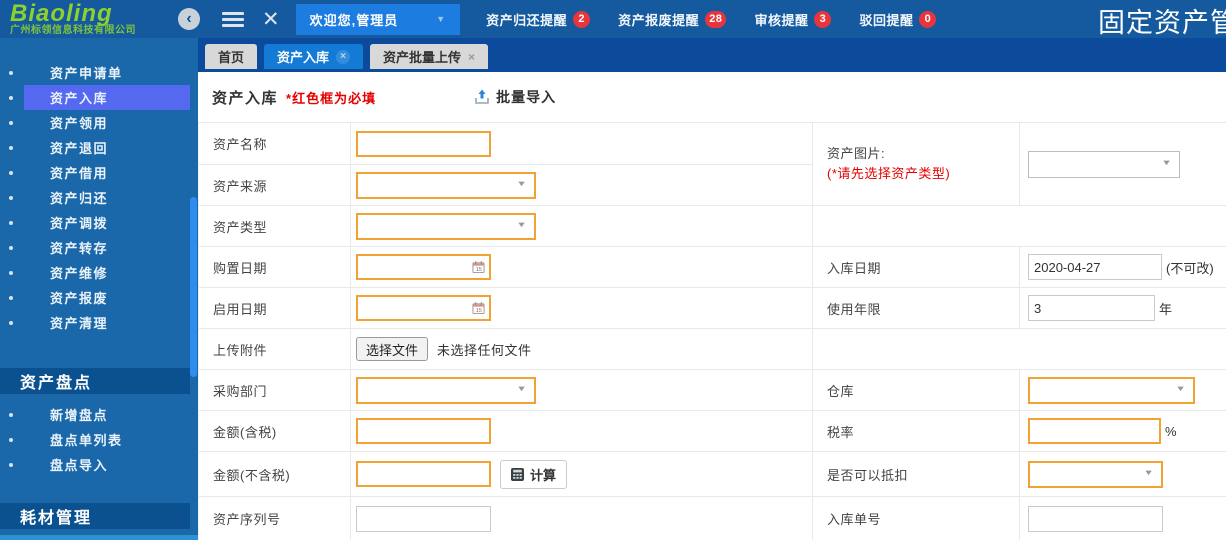  What do you see at coordinates (446, 390) in the screenshot?
I see `purchase-dept-select: ▼` at bounding box center [446, 390].